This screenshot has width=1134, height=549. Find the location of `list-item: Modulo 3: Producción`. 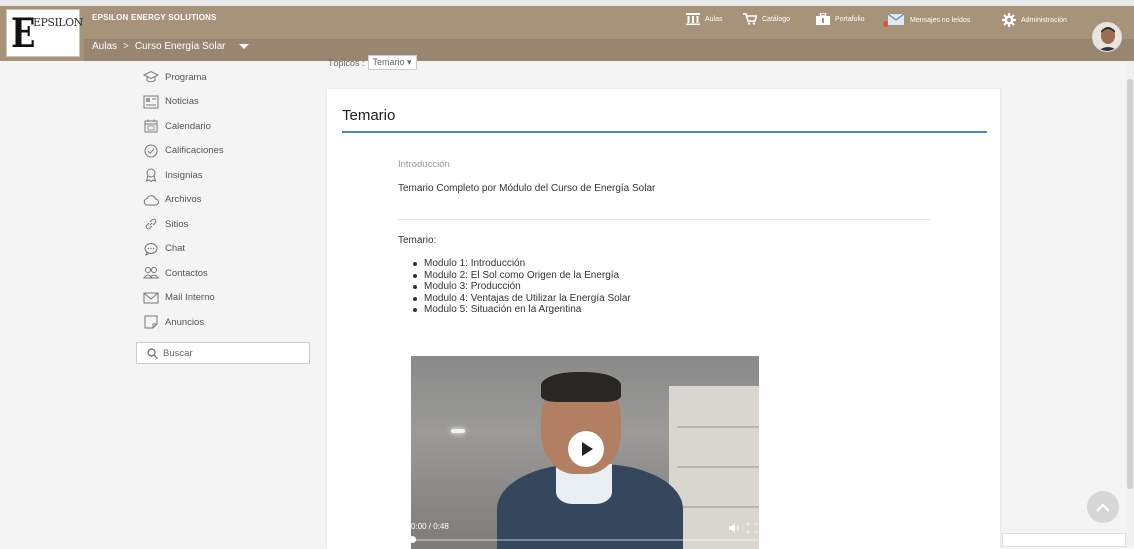

list-item: Modulo 3: Producción is located at coordinates (521, 287).